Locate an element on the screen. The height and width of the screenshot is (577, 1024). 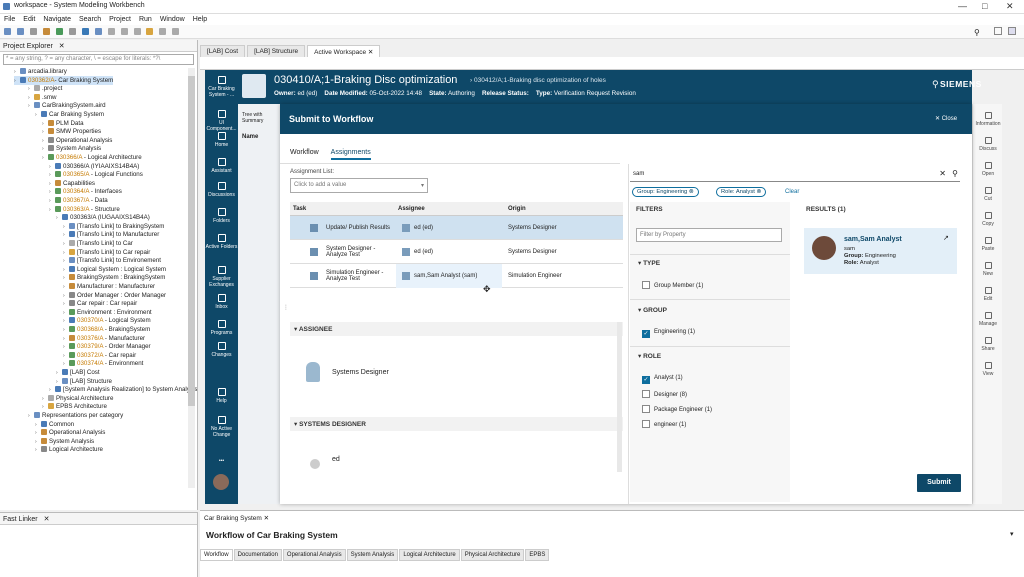
forward-icon is located at coordinates (176, 31).